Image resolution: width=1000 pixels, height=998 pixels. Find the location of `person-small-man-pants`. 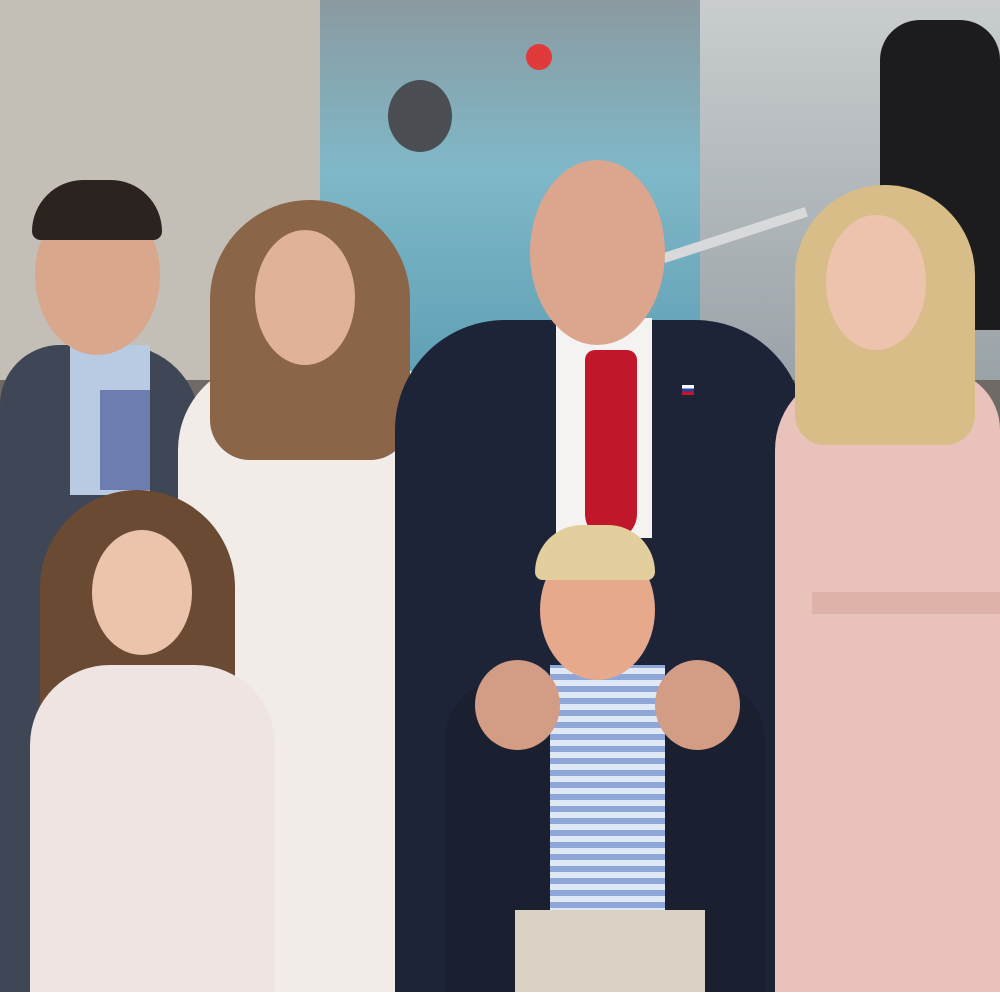

person-small-man-pants is located at coordinates (610, 951).